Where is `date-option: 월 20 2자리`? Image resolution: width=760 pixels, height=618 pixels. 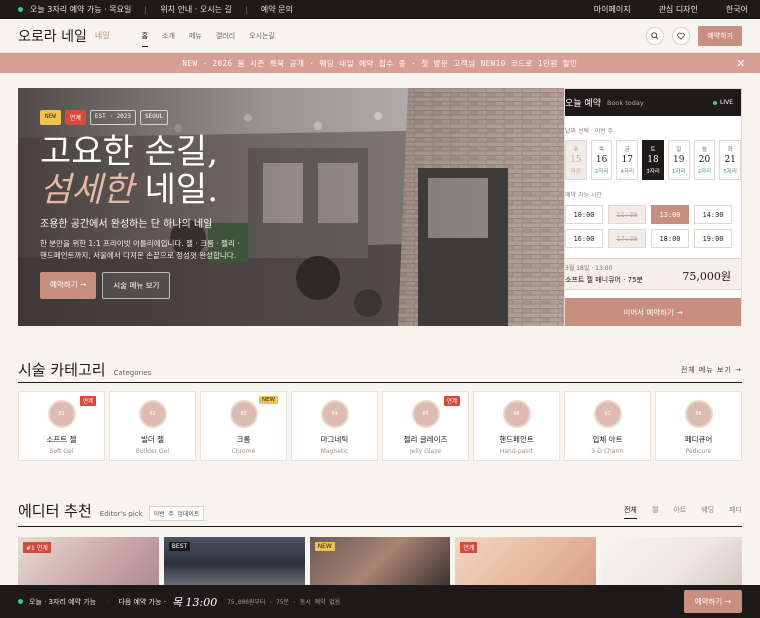
date-option: 월 20 2자리 is located at coordinates (704, 160).